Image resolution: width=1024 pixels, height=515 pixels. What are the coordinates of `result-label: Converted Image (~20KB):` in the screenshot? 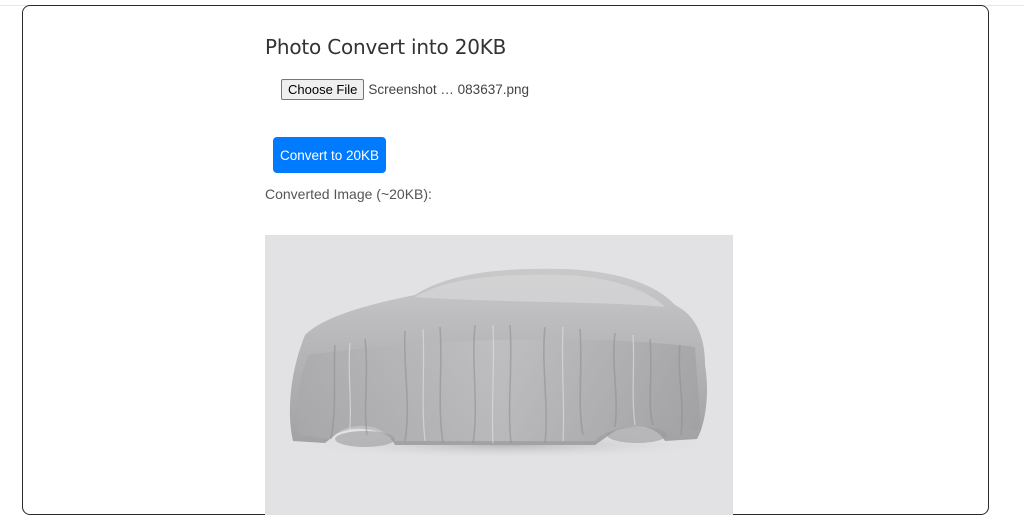 It's located at (348, 194).